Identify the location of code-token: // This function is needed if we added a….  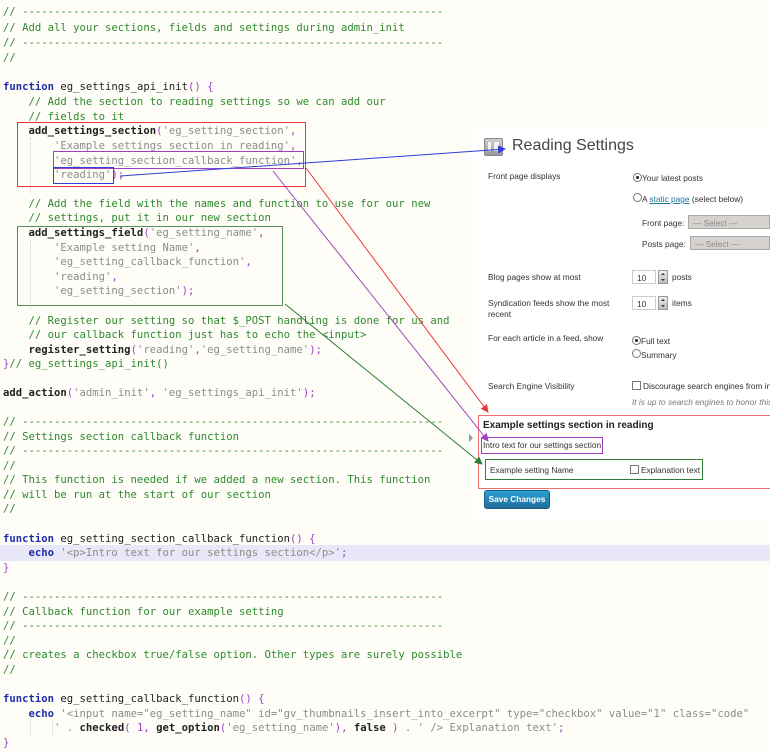
(217, 480).